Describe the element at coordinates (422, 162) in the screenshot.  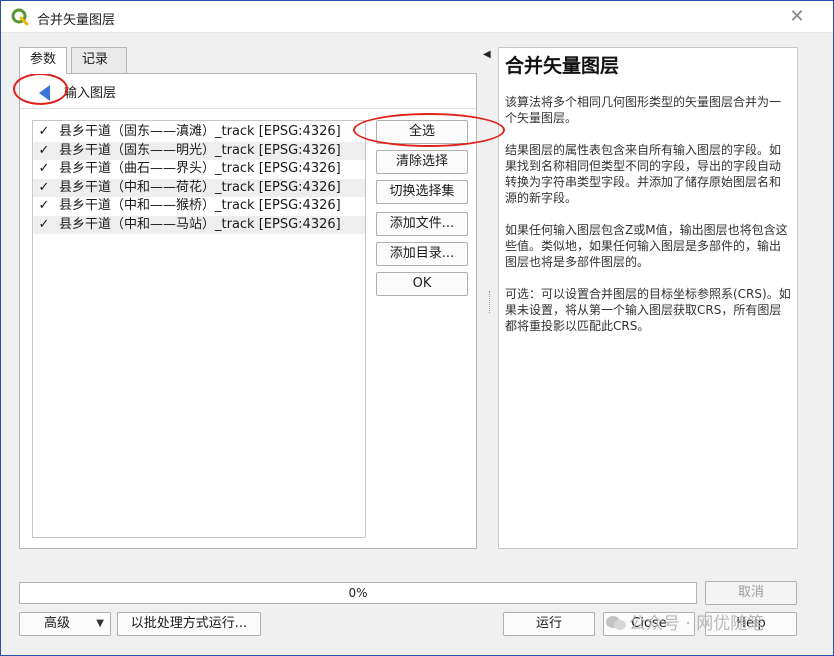
I see `clear-selection-button: 清除选择` at that location.